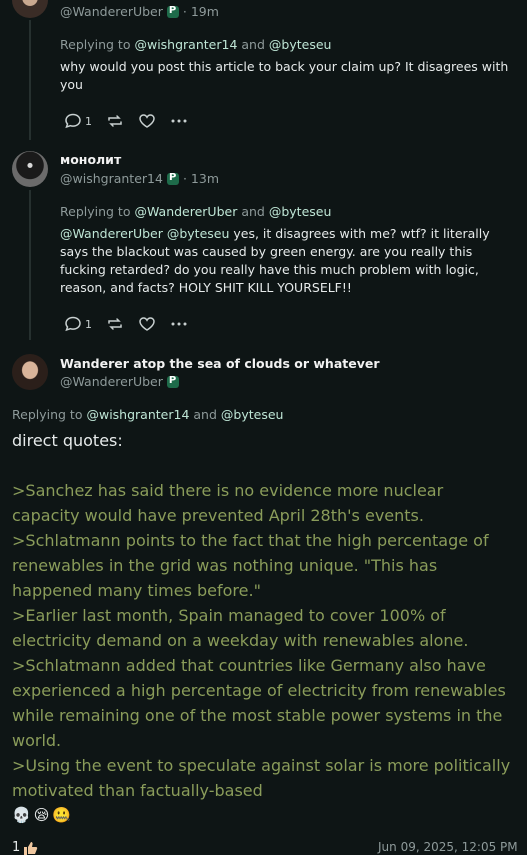 The height and width of the screenshot is (855, 527). Describe the element at coordinates (448, 847) in the screenshot. I see `post-timestamp: Jun 09, 2025, 12:05 PM` at that location.